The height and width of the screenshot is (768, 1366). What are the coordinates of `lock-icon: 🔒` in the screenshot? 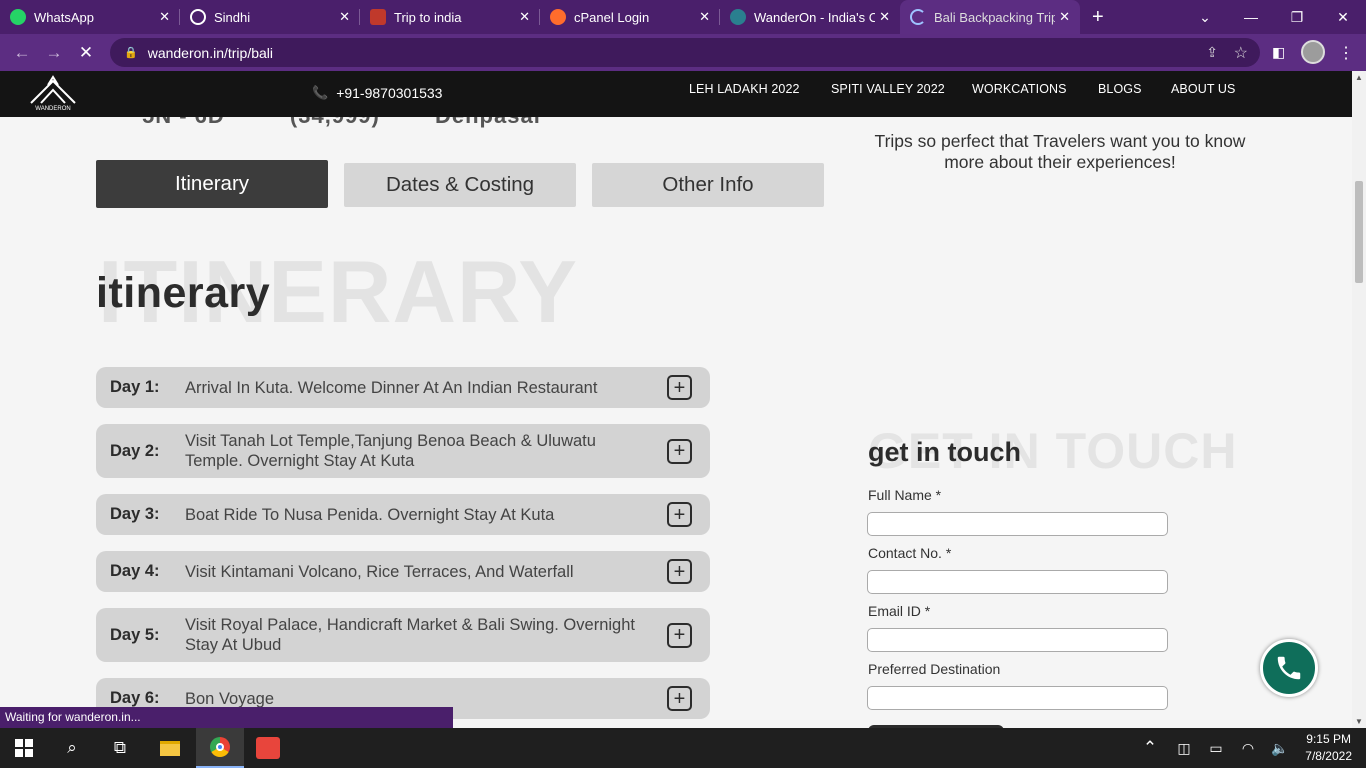 It's located at (131, 53).